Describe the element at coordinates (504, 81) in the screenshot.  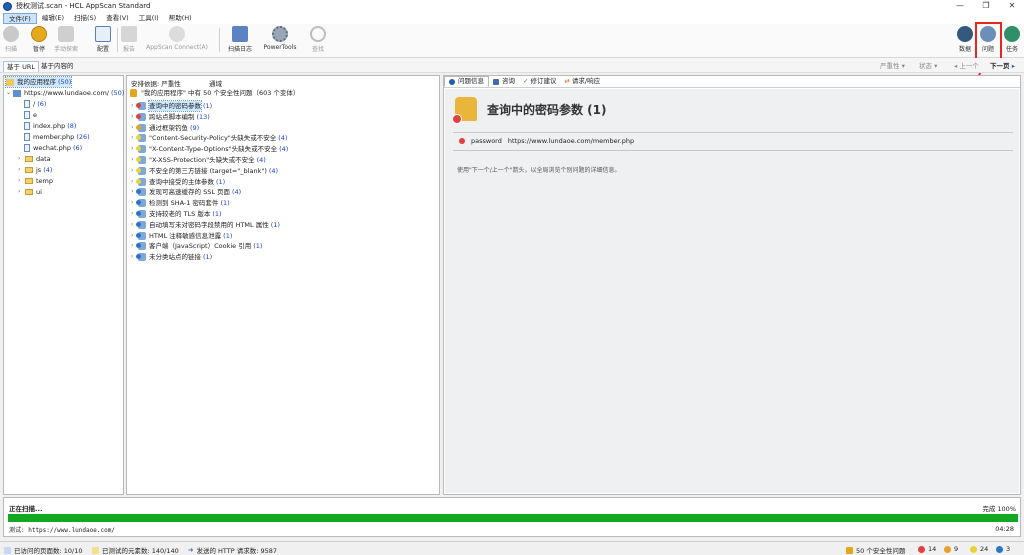
I see `tab-advisory: 咨询` at that location.